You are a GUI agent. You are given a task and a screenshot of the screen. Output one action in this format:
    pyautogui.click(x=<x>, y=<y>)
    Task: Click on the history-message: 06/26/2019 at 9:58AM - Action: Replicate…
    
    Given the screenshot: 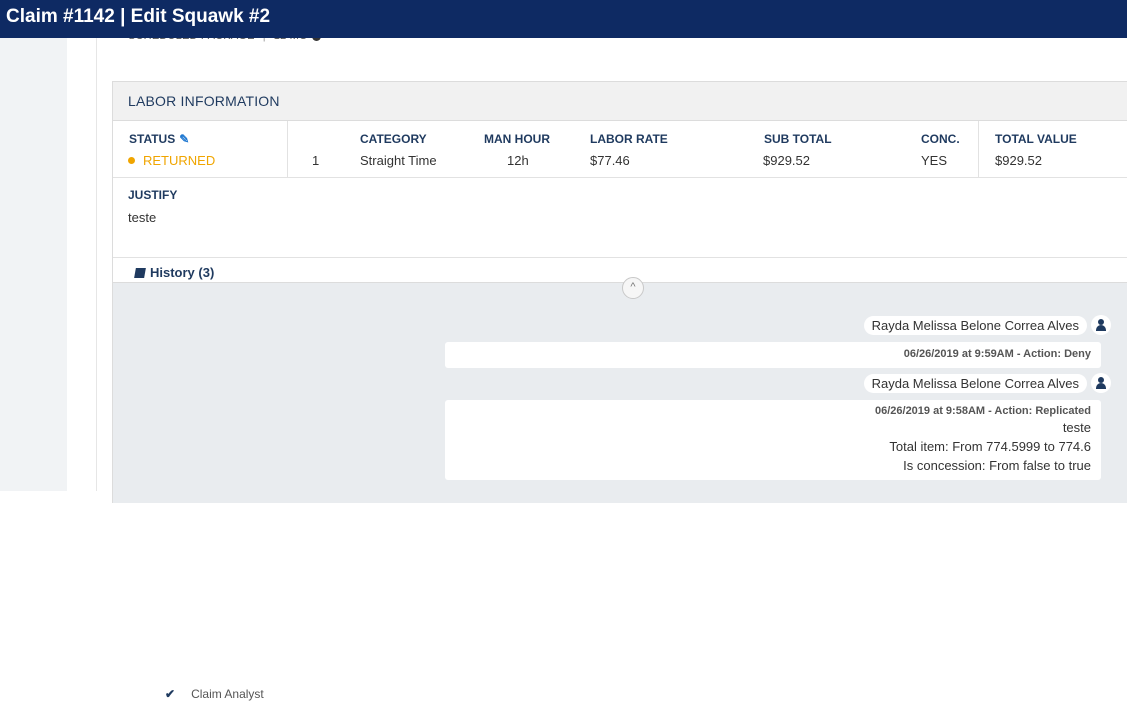 What is the action you would take?
    pyautogui.click(x=773, y=440)
    